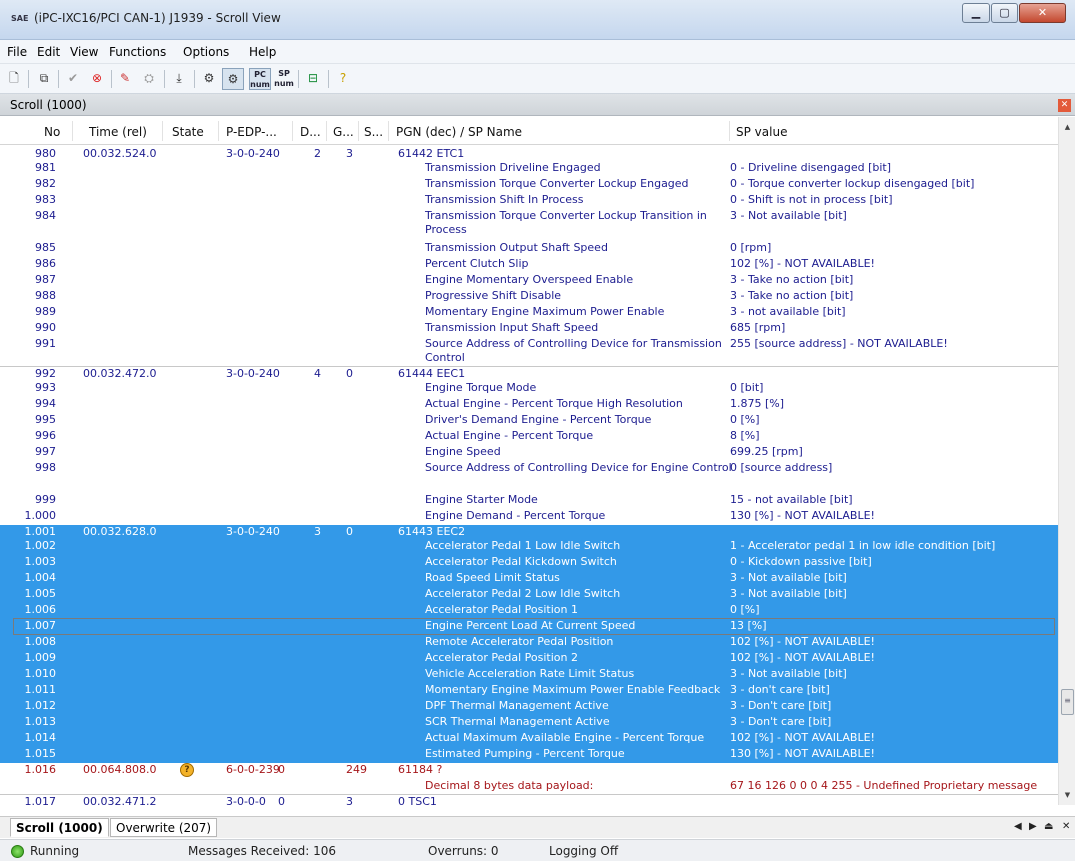  What do you see at coordinates (1018, 826) in the screenshot?
I see `prev-tab-icon: ◀` at bounding box center [1018, 826].